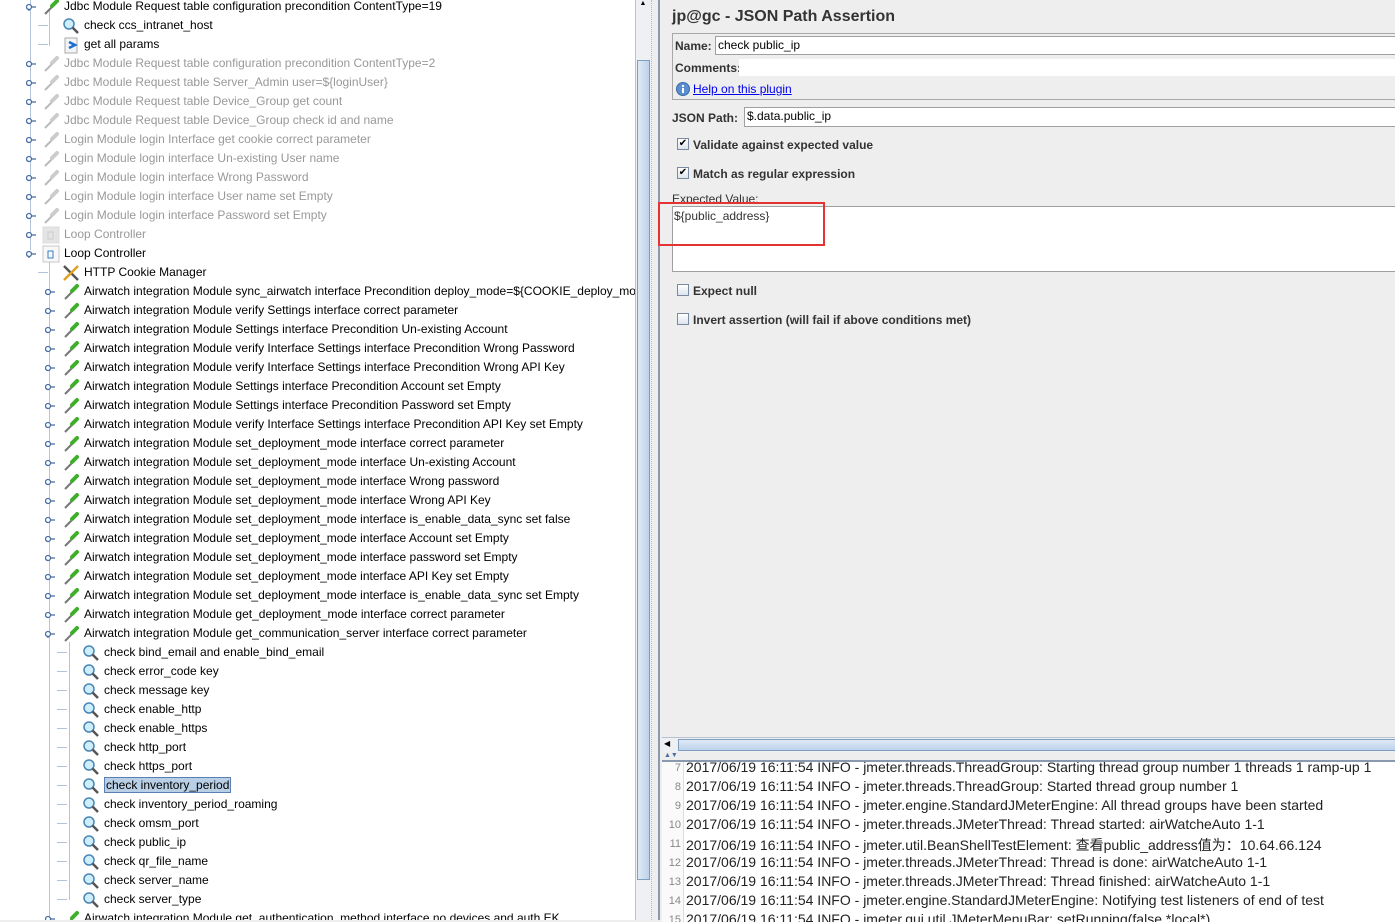 This screenshot has height=922, width=1395. I want to click on validate-checkbox: ✔, so click(683, 144).